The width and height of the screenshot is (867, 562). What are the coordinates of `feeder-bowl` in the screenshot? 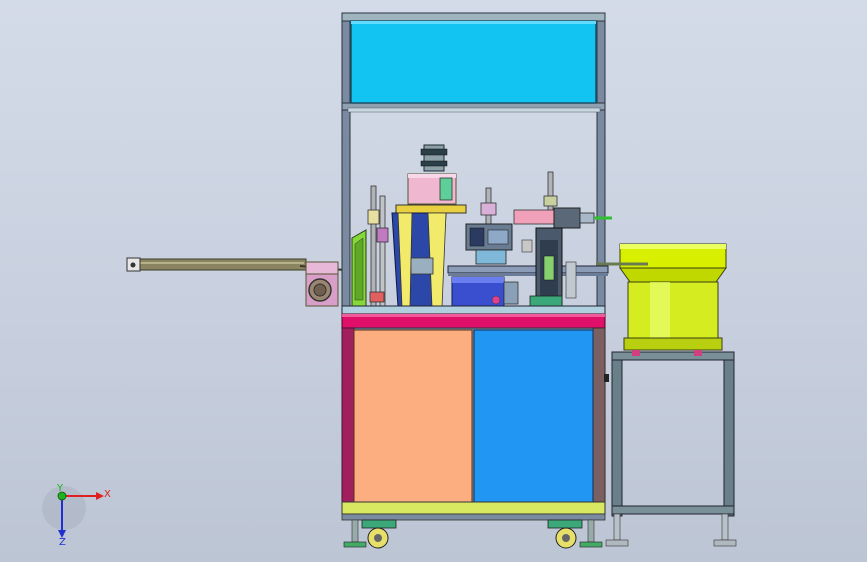 It's located at (661, 297).